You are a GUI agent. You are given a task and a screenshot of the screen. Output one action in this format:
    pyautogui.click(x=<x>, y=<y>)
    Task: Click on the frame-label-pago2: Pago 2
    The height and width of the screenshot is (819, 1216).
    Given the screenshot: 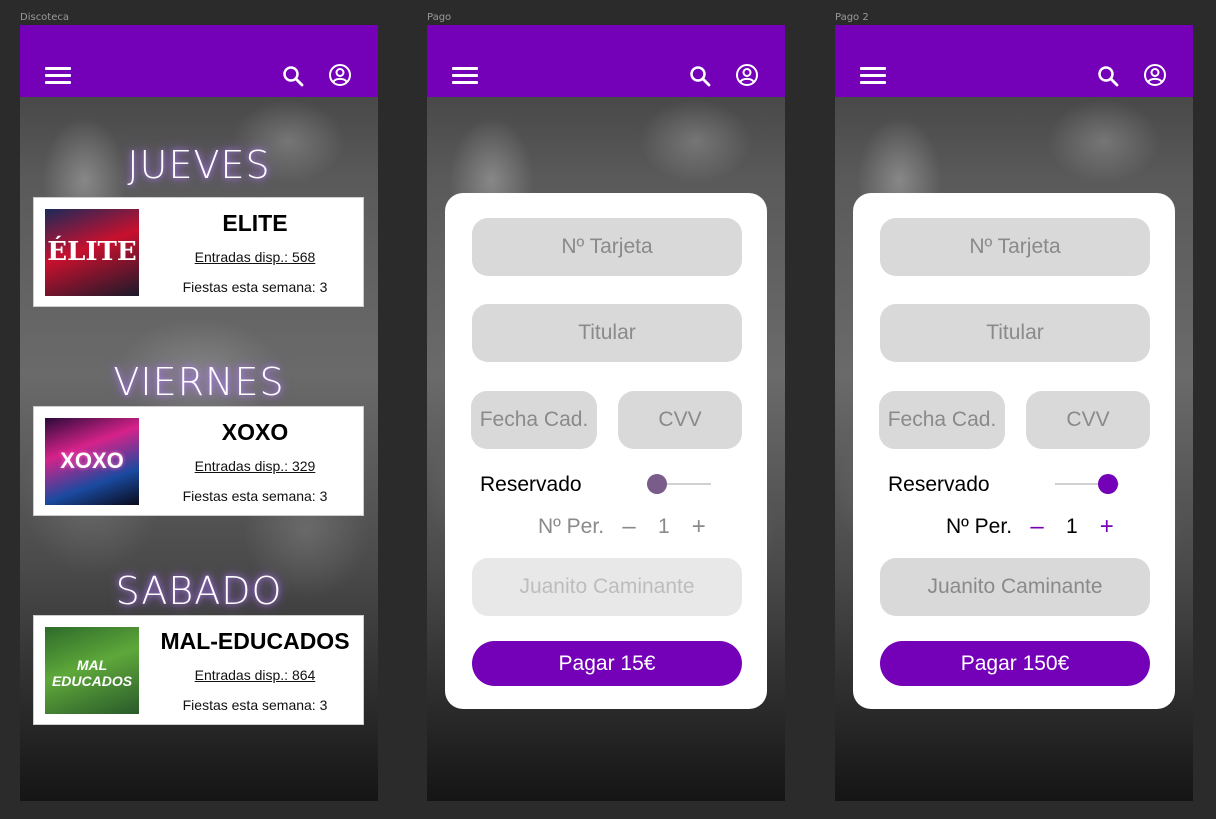 What is the action you would take?
    pyautogui.click(x=852, y=17)
    